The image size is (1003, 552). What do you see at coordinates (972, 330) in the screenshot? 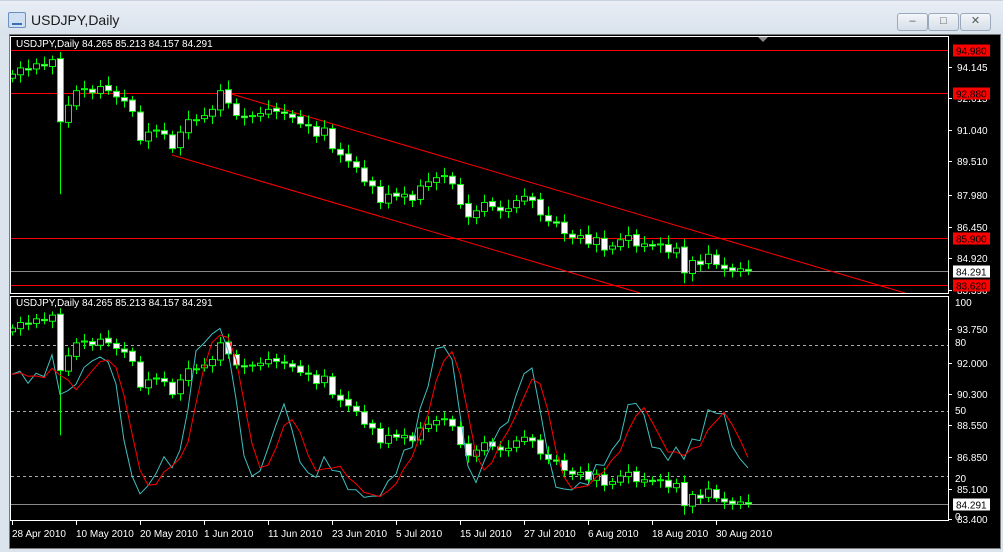
I see `price-tick-label: 93.750` at bounding box center [972, 330].